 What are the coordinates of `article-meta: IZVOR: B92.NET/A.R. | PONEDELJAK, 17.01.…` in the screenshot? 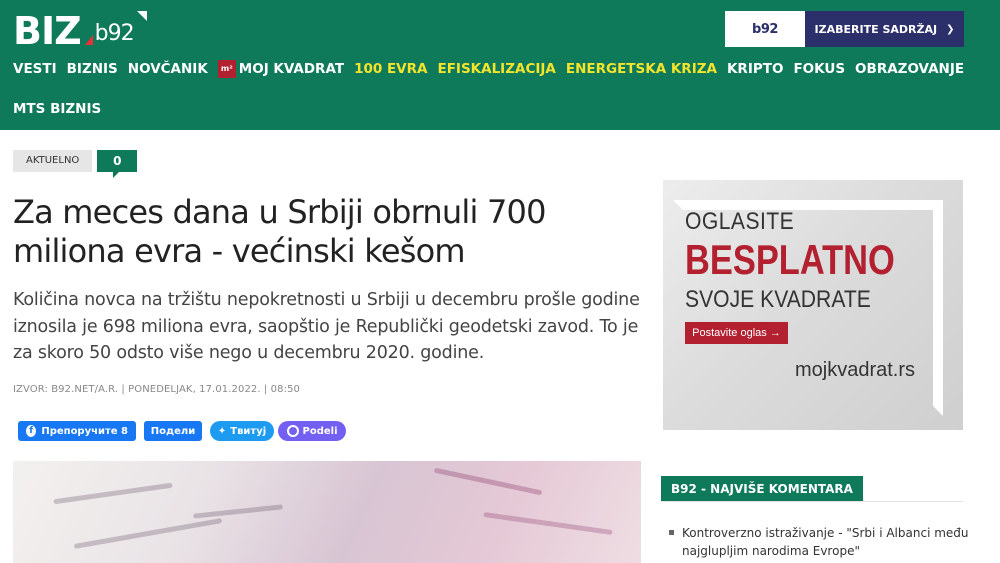 It's located at (157, 389).